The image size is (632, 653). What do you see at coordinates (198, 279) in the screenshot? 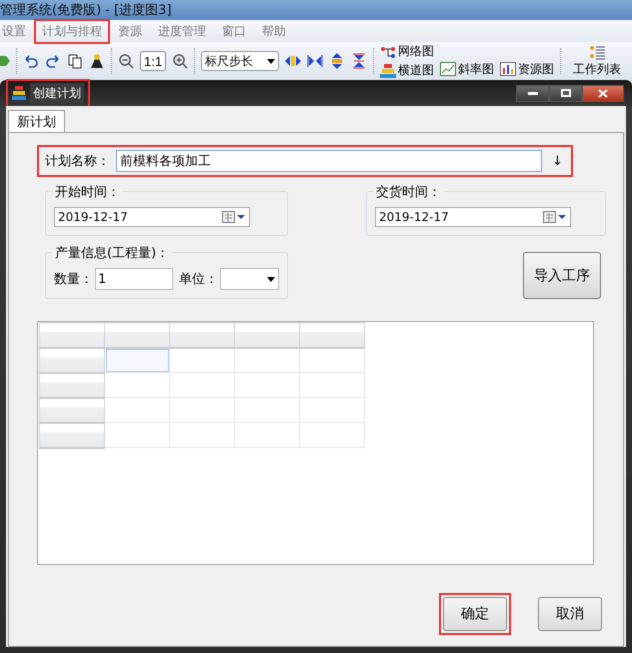
I see `unit-label: 单位：` at bounding box center [198, 279].